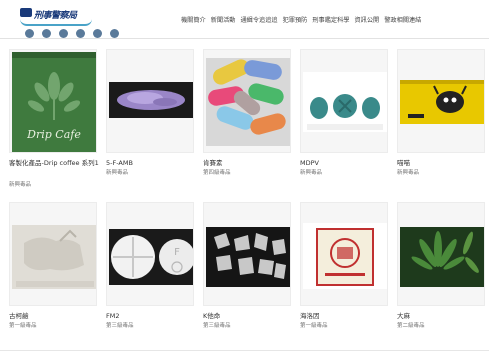 The width and height of the screenshot is (489, 355). What do you see at coordinates (251, 163) in the screenshot?
I see `product-title: 肯賽素` at bounding box center [251, 163].